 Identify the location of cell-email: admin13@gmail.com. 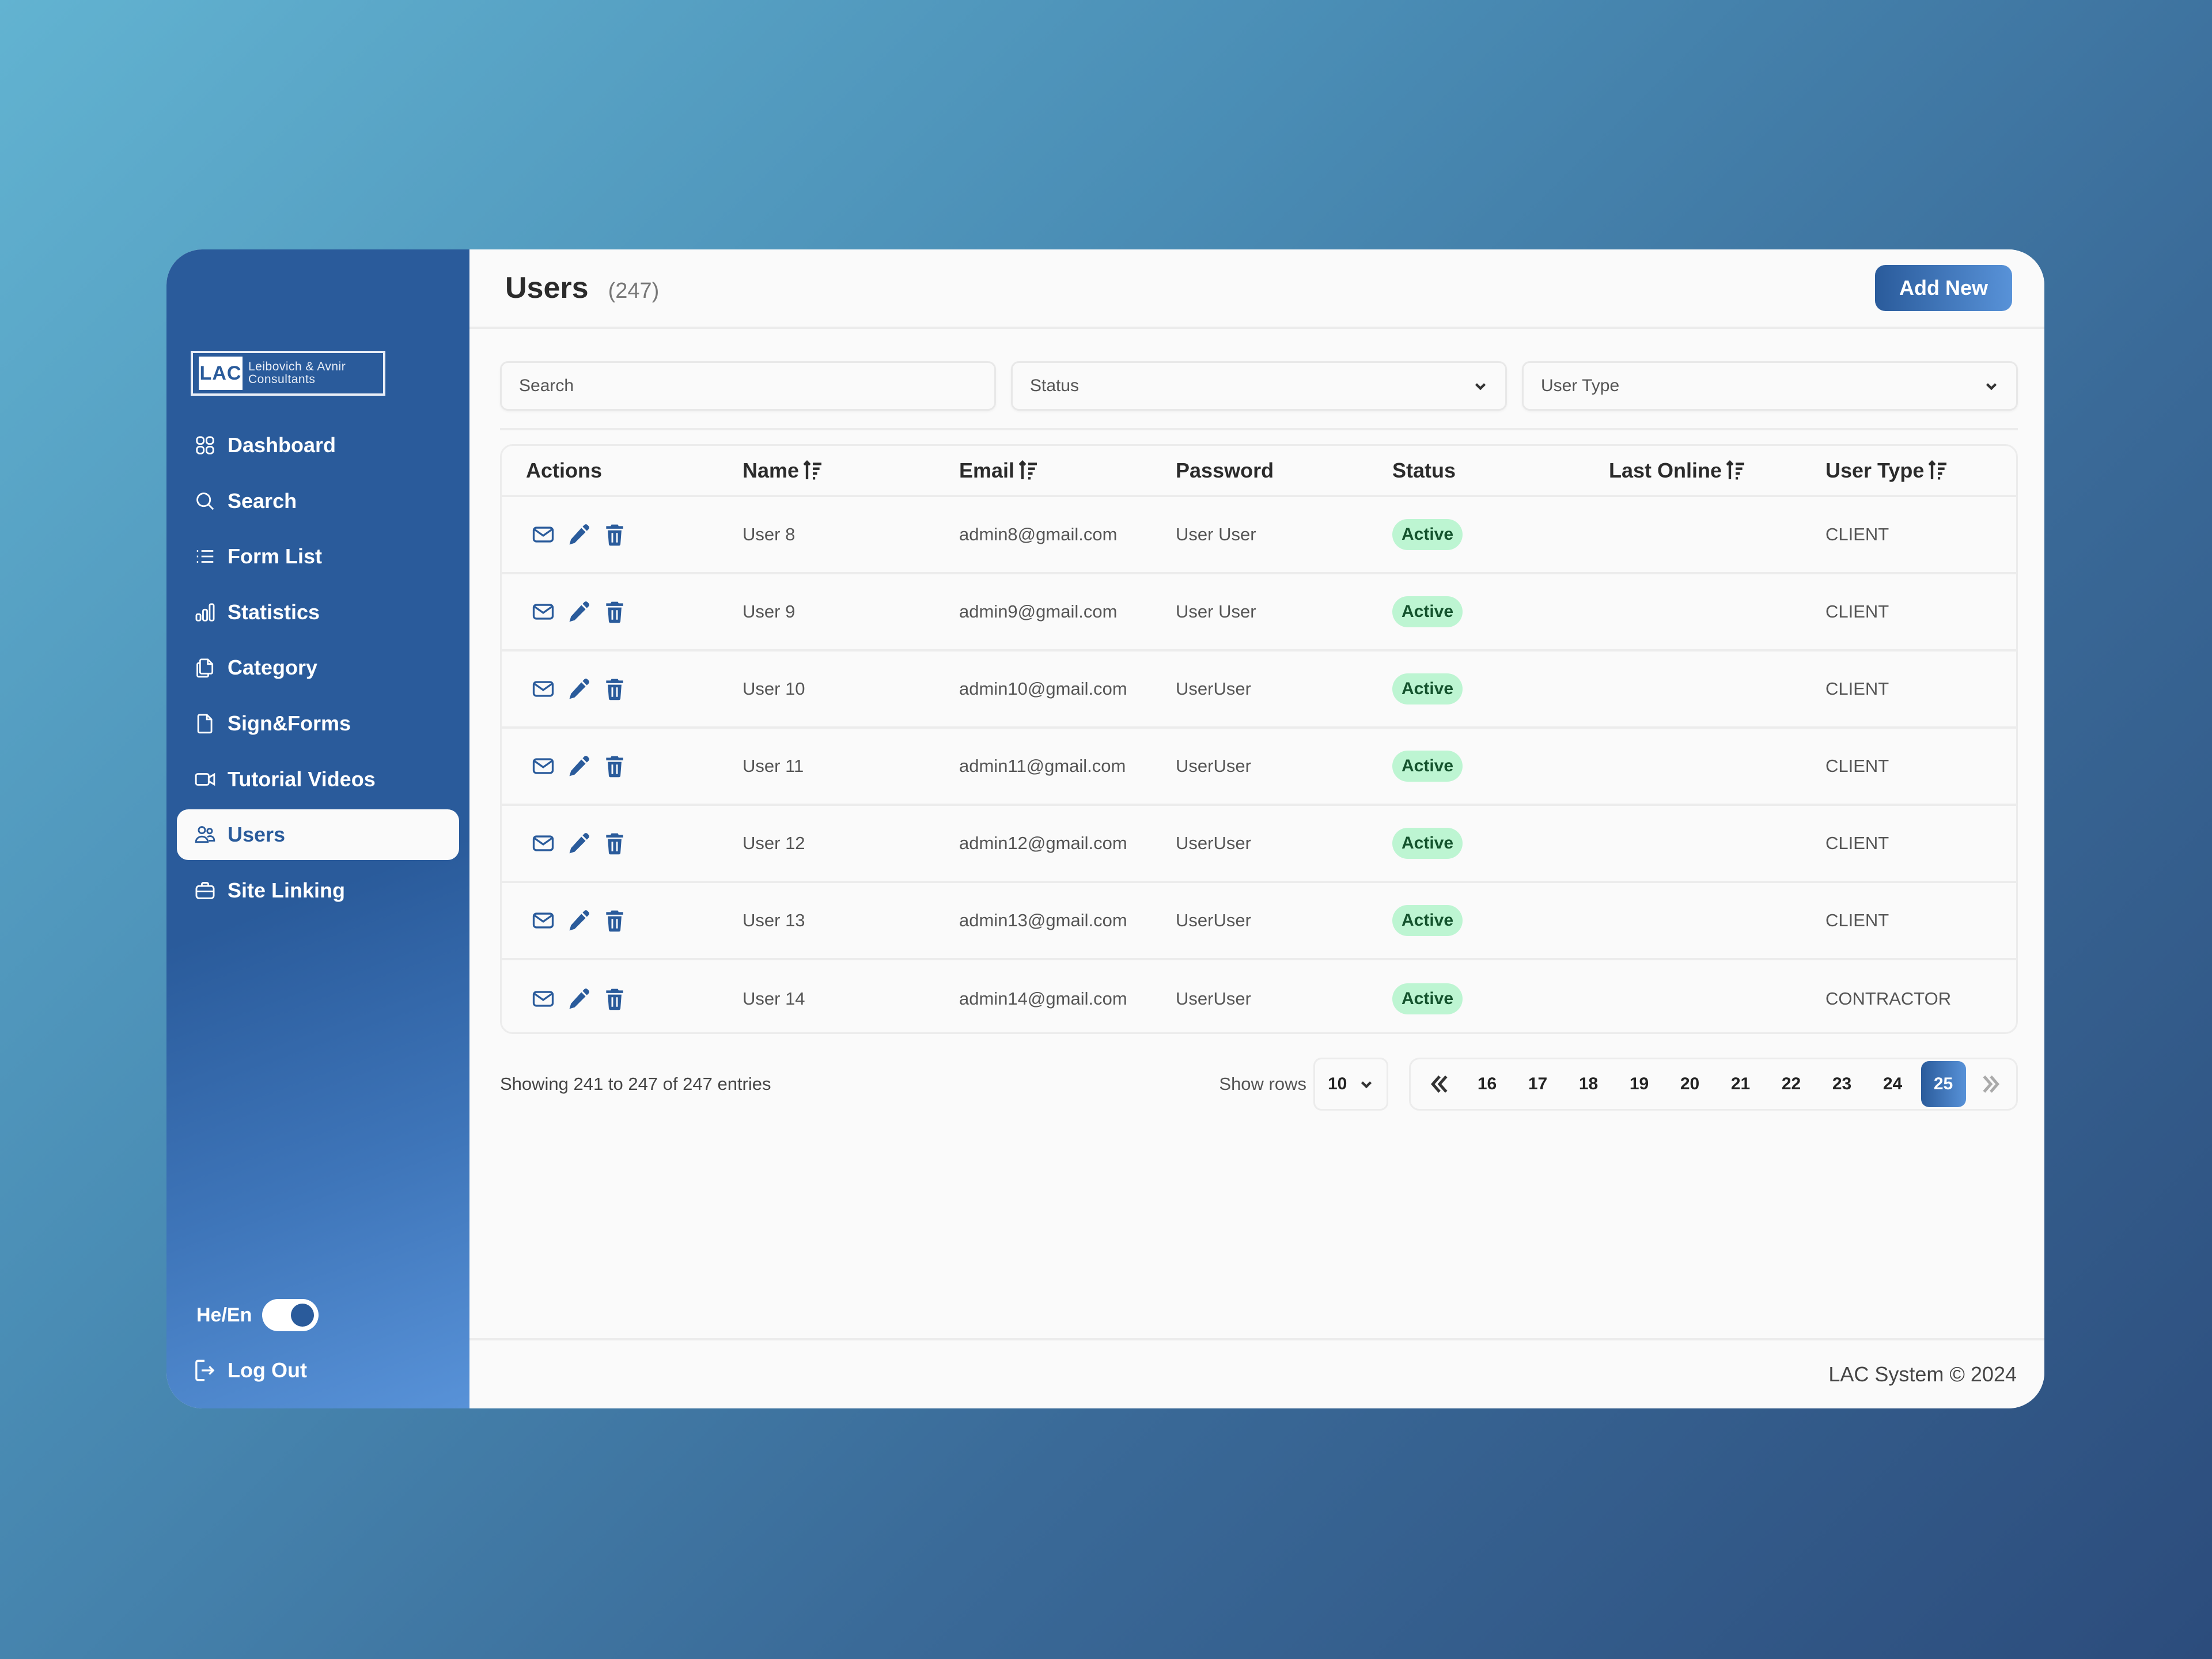
(1043, 920).